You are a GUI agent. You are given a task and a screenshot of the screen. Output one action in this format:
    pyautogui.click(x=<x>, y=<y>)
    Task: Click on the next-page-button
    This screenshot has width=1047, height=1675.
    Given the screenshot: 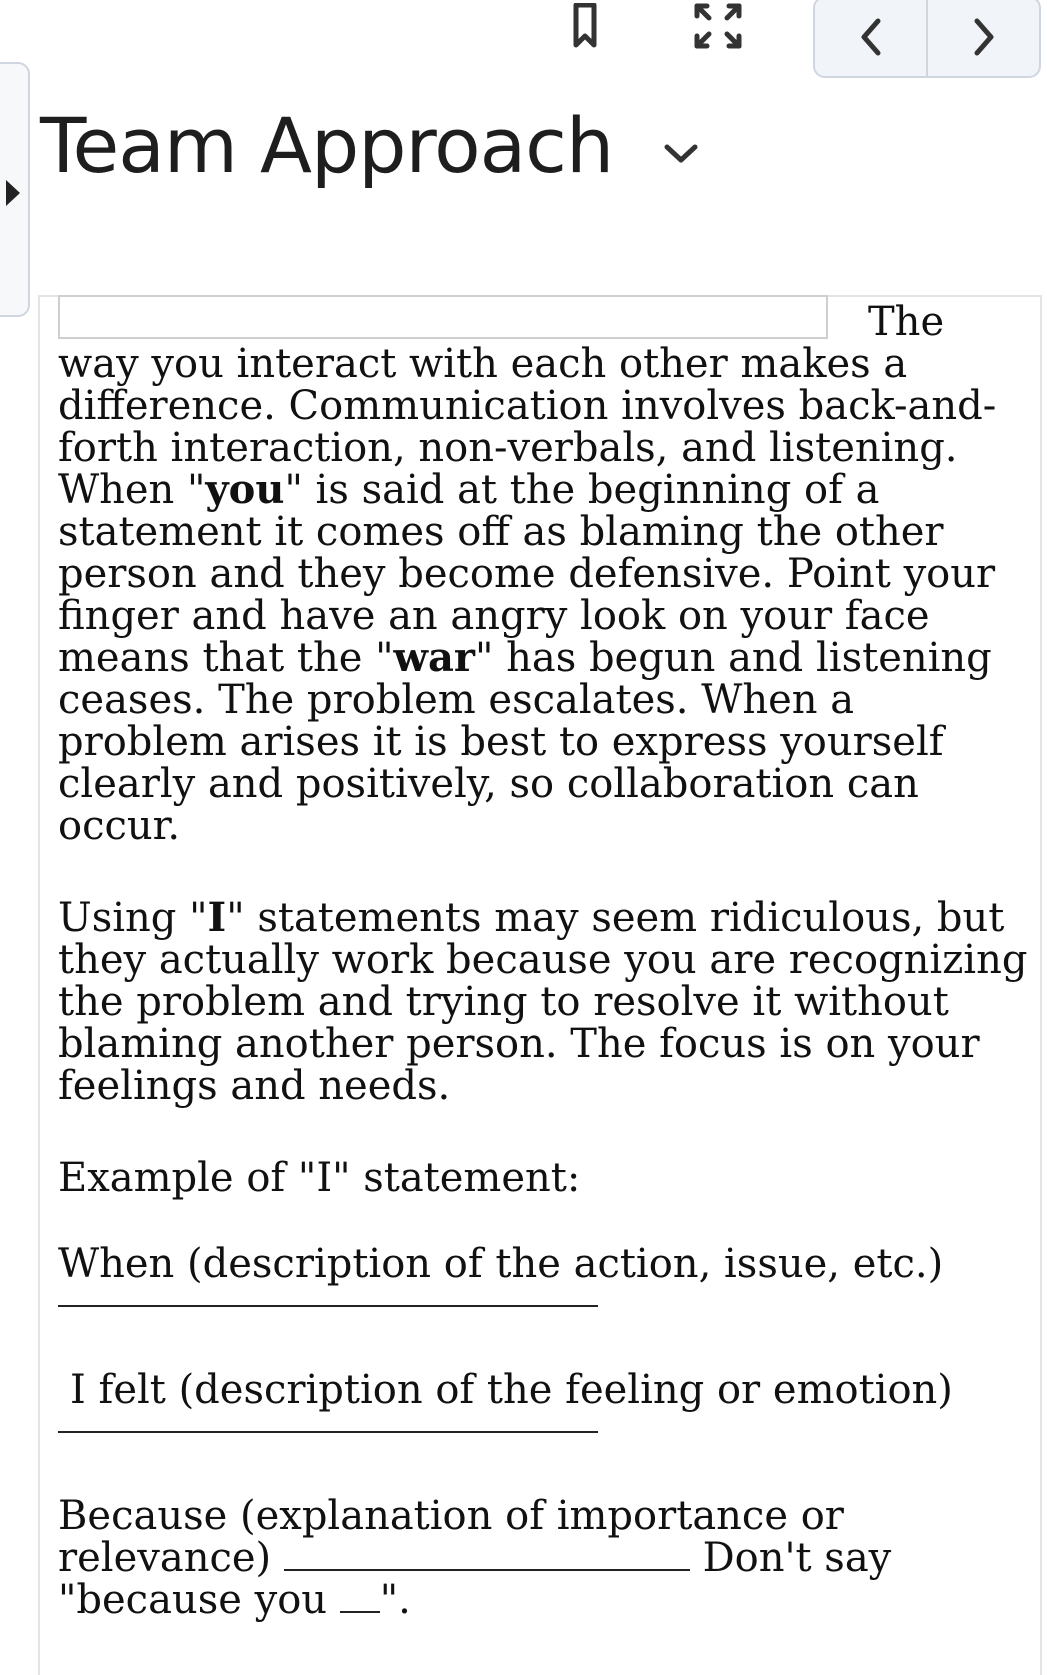 What is the action you would take?
    pyautogui.click(x=982, y=38)
    